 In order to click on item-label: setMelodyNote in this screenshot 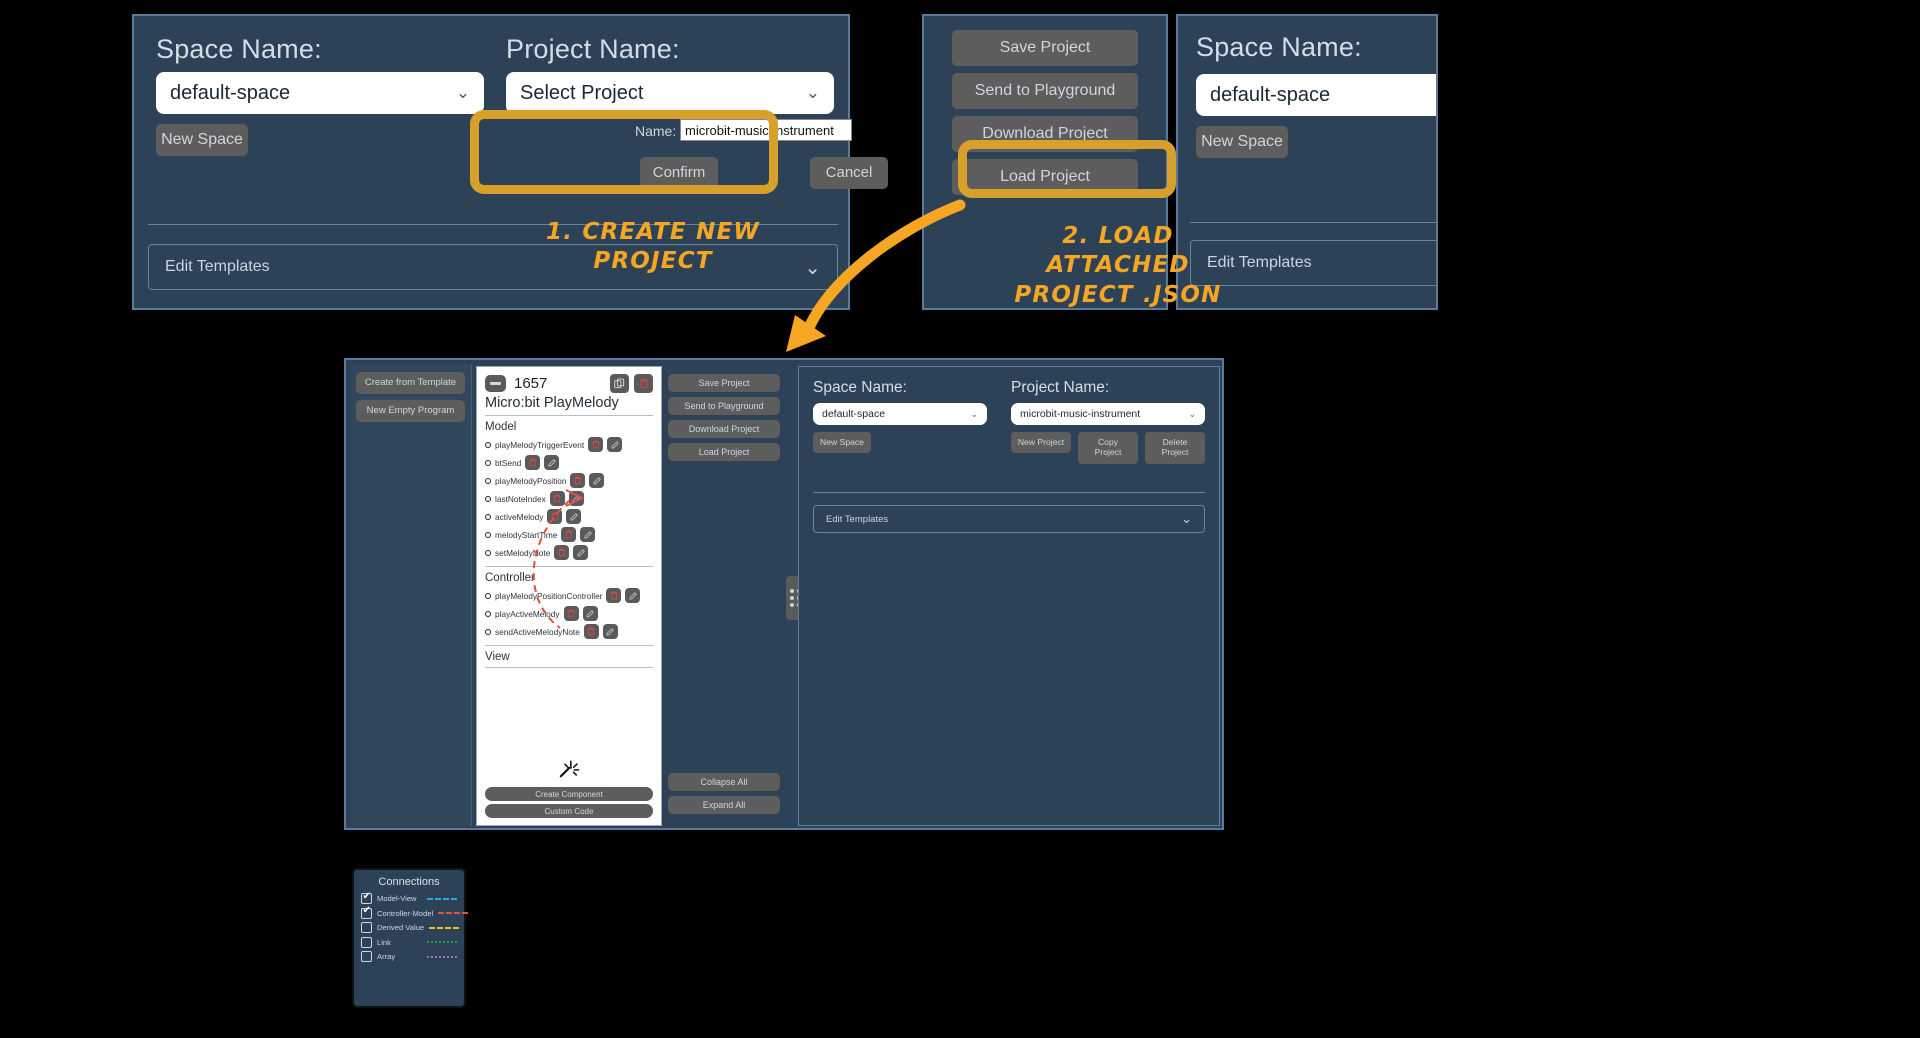, I will do `click(523, 552)`.